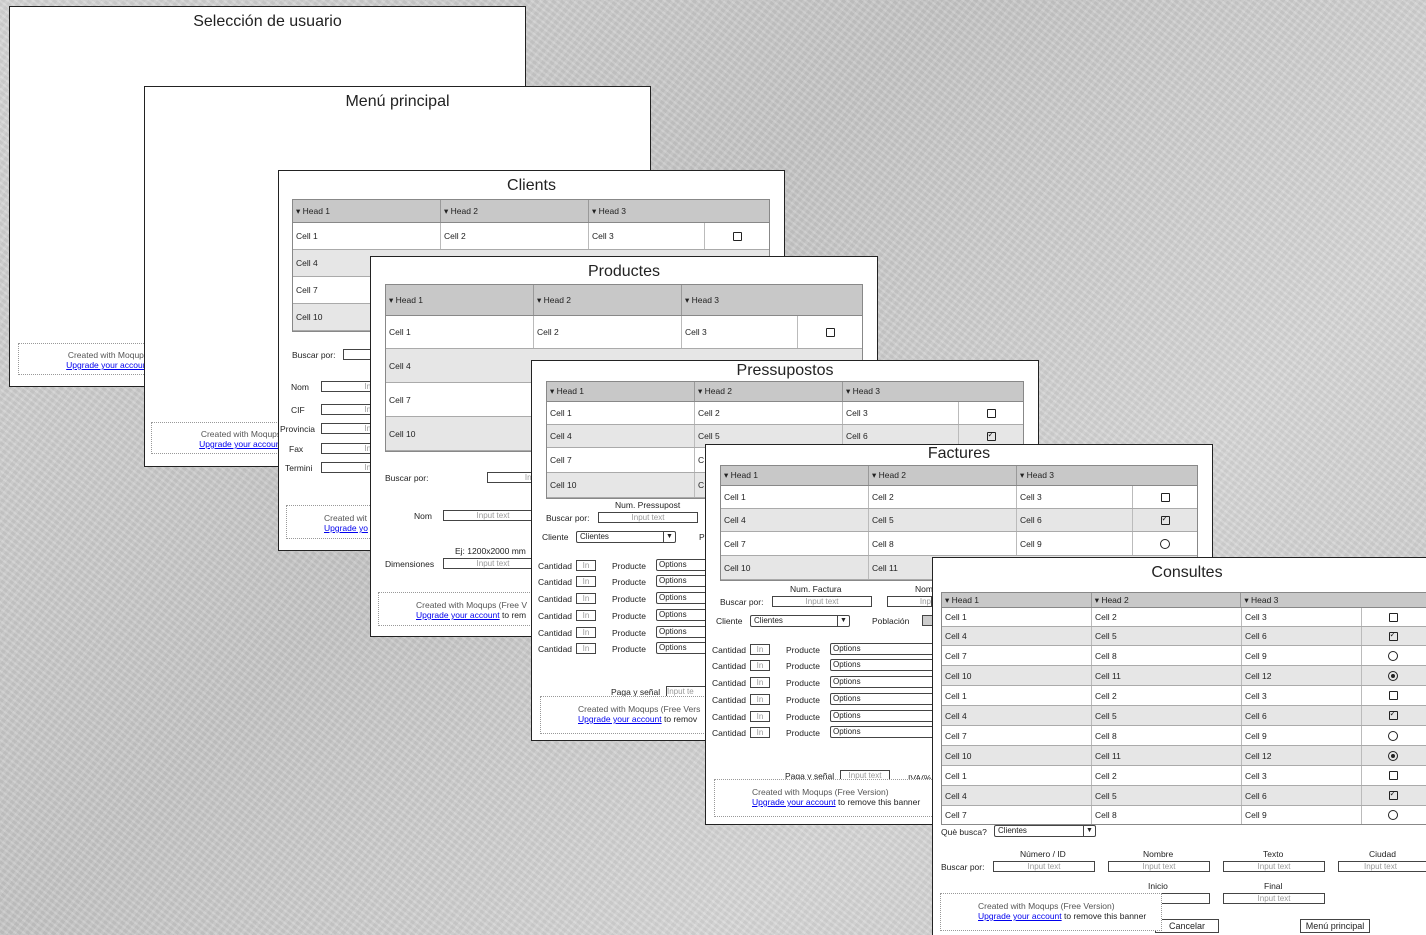  What do you see at coordinates (1187, 926) in the screenshot?
I see `cancelar-button: Cancelar` at bounding box center [1187, 926].